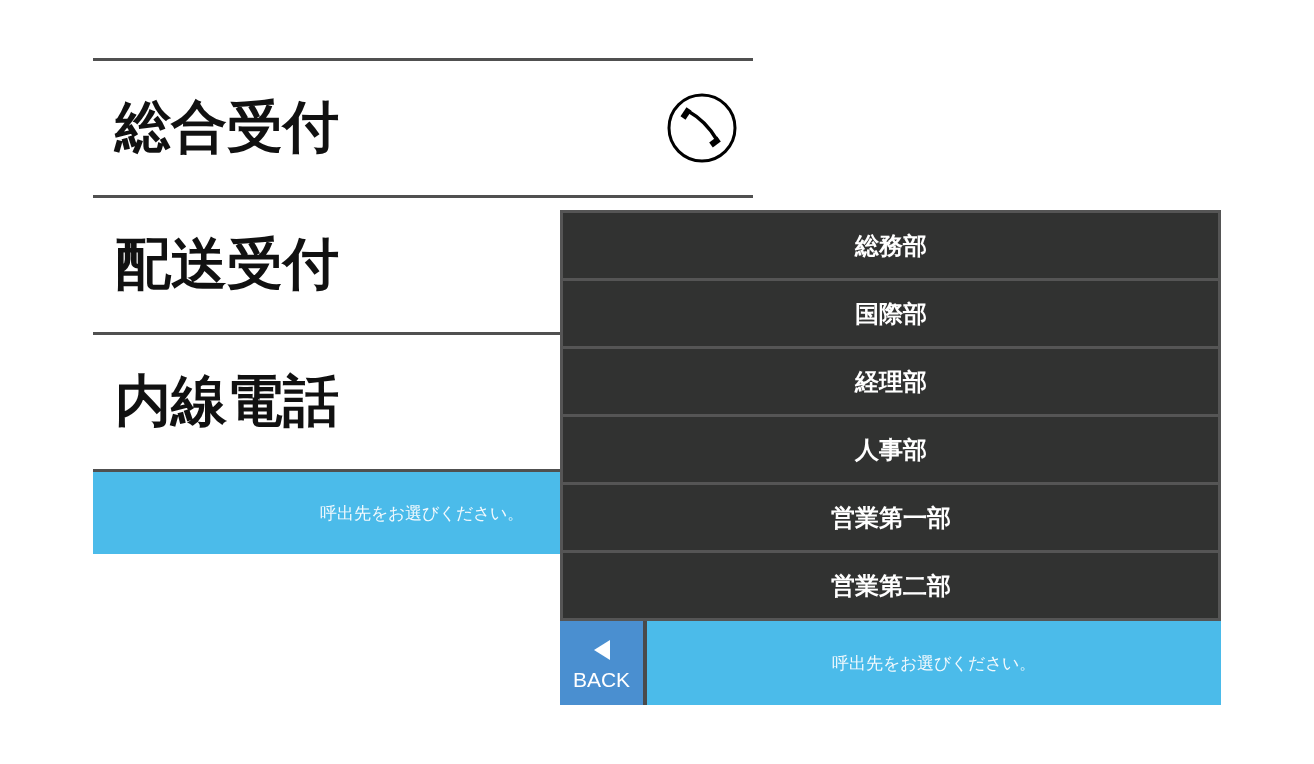 This screenshot has width=1314, height=764. What do you see at coordinates (702, 128) in the screenshot?
I see `phone-icon` at bounding box center [702, 128].